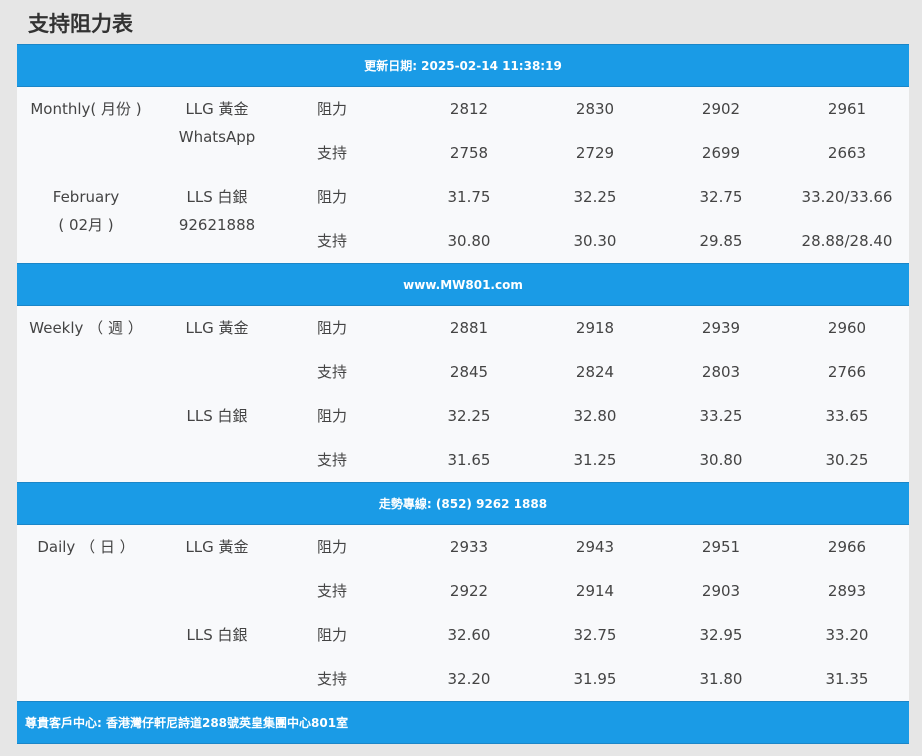 The image size is (922, 756). I want to click on value-cell: 2699, so click(721, 153).